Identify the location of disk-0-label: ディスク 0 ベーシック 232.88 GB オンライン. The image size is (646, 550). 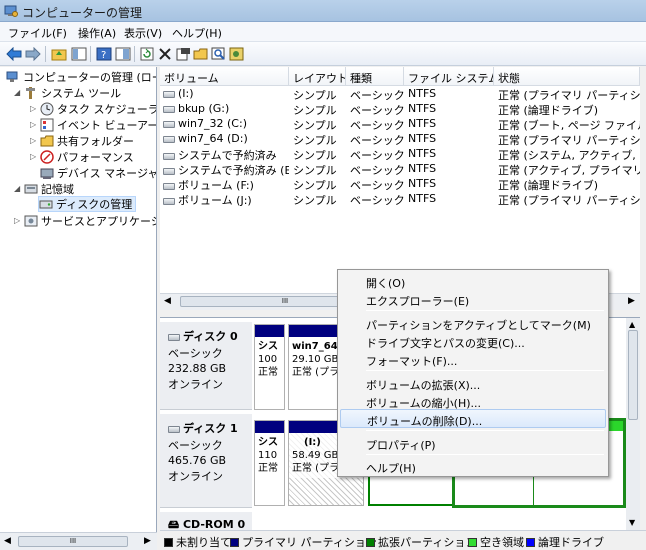
(206, 366).